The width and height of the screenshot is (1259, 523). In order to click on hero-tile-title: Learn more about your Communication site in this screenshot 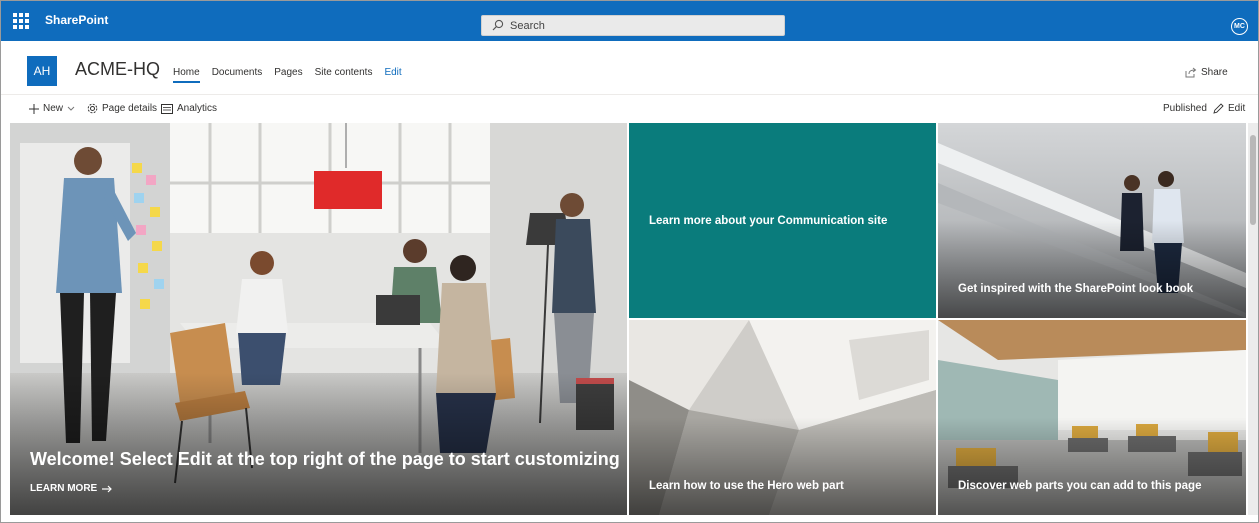, I will do `click(768, 221)`.